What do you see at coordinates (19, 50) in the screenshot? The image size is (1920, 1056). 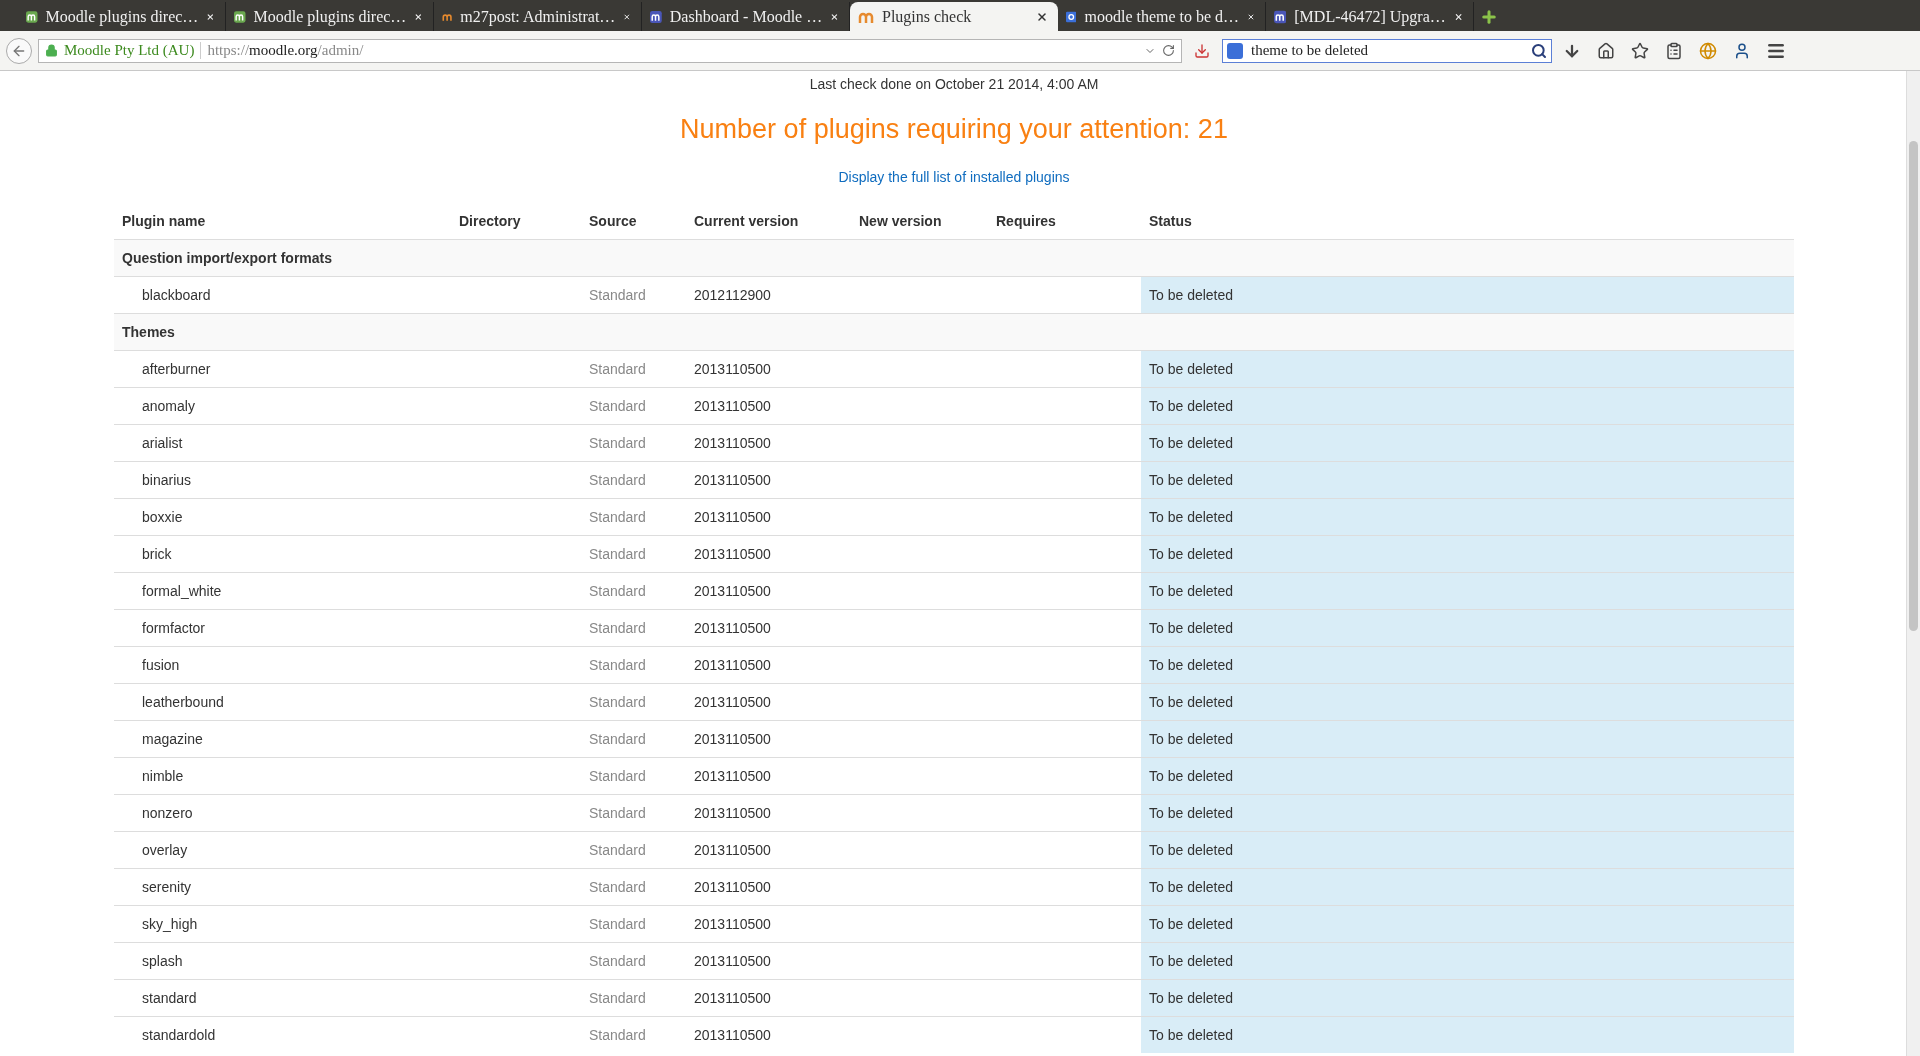 I see `back-button` at bounding box center [19, 50].